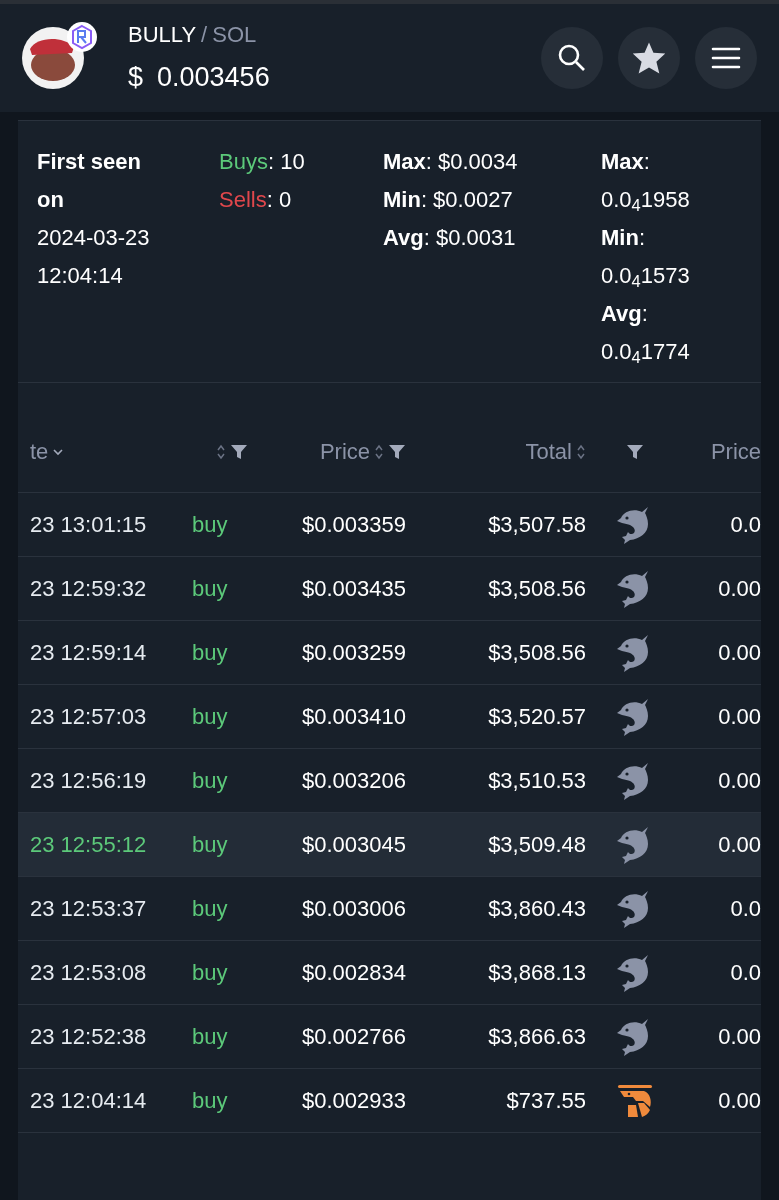 The height and width of the screenshot is (1200, 779). Describe the element at coordinates (88, 845) in the screenshot. I see `date-cell-text: 23 12:55:12` at that location.